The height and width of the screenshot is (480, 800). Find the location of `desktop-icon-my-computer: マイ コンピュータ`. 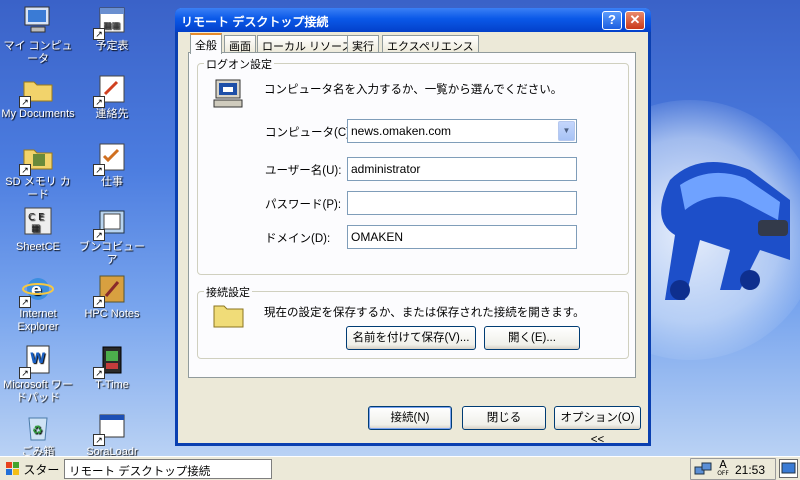

desktop-icon-my-computer: マイ コンピュータ is located at coordinates (38, 35).